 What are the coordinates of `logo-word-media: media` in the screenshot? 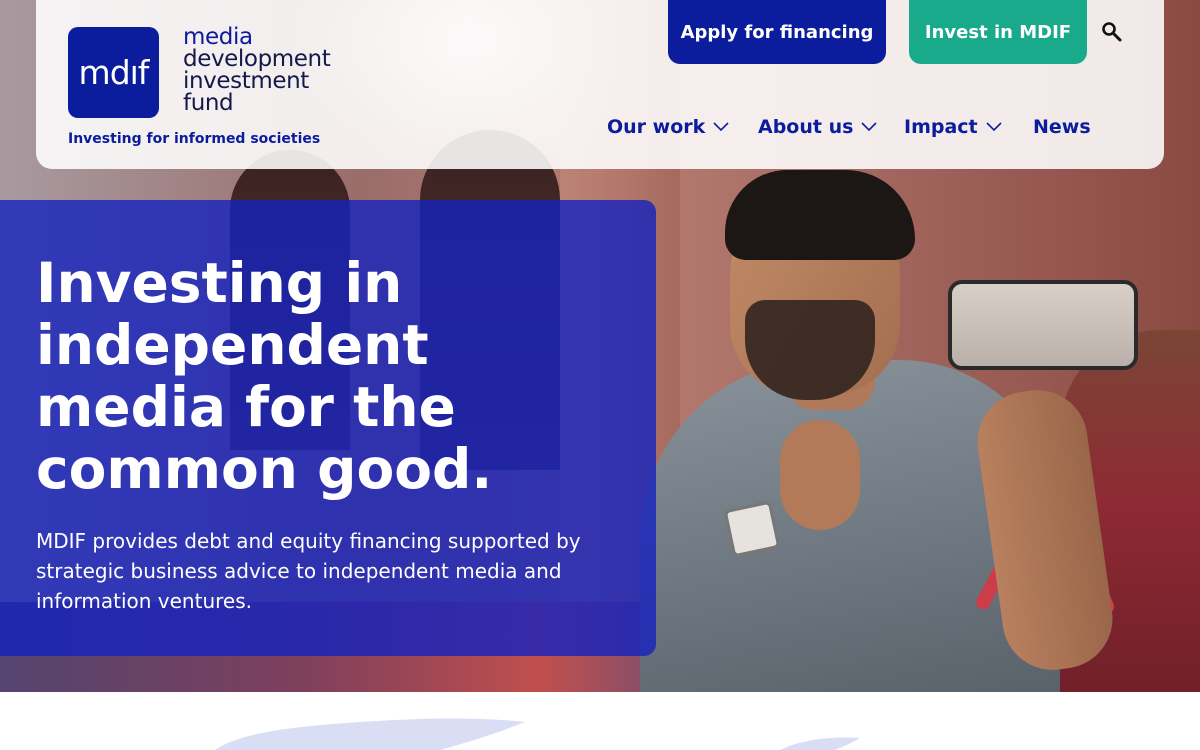 It's located at (218, 37).